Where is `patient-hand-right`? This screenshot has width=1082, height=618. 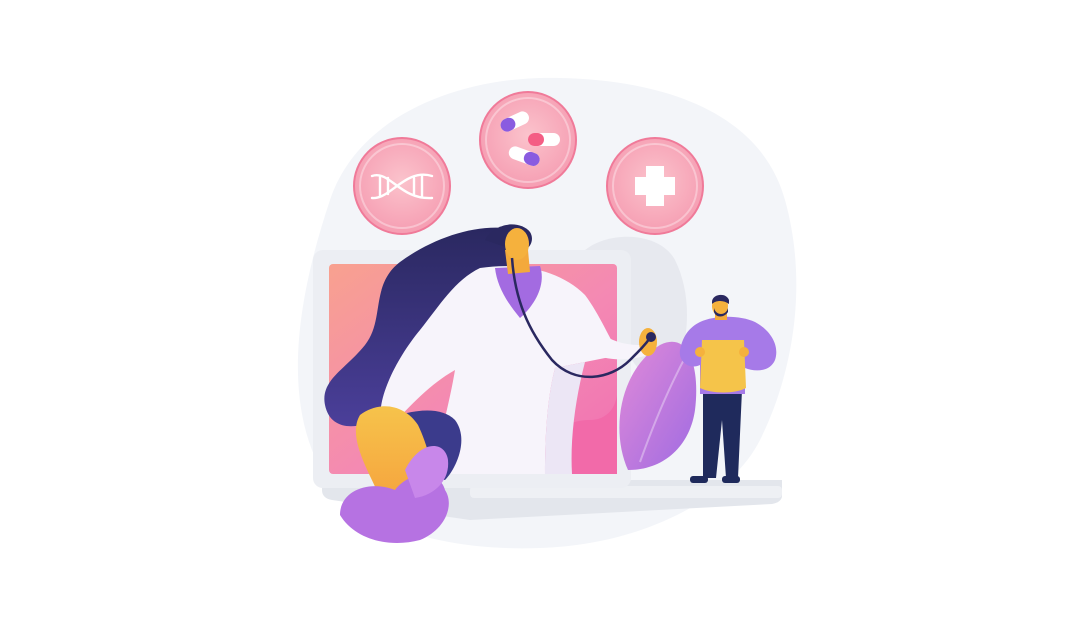
patient-hand-right is located at coordinates (744, 352).